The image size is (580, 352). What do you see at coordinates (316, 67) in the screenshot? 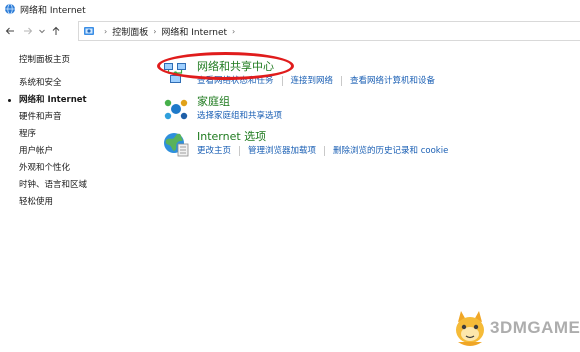
I see `heading-network-sharing-center: 网络和共享中心` at bounding box center [316, 67].